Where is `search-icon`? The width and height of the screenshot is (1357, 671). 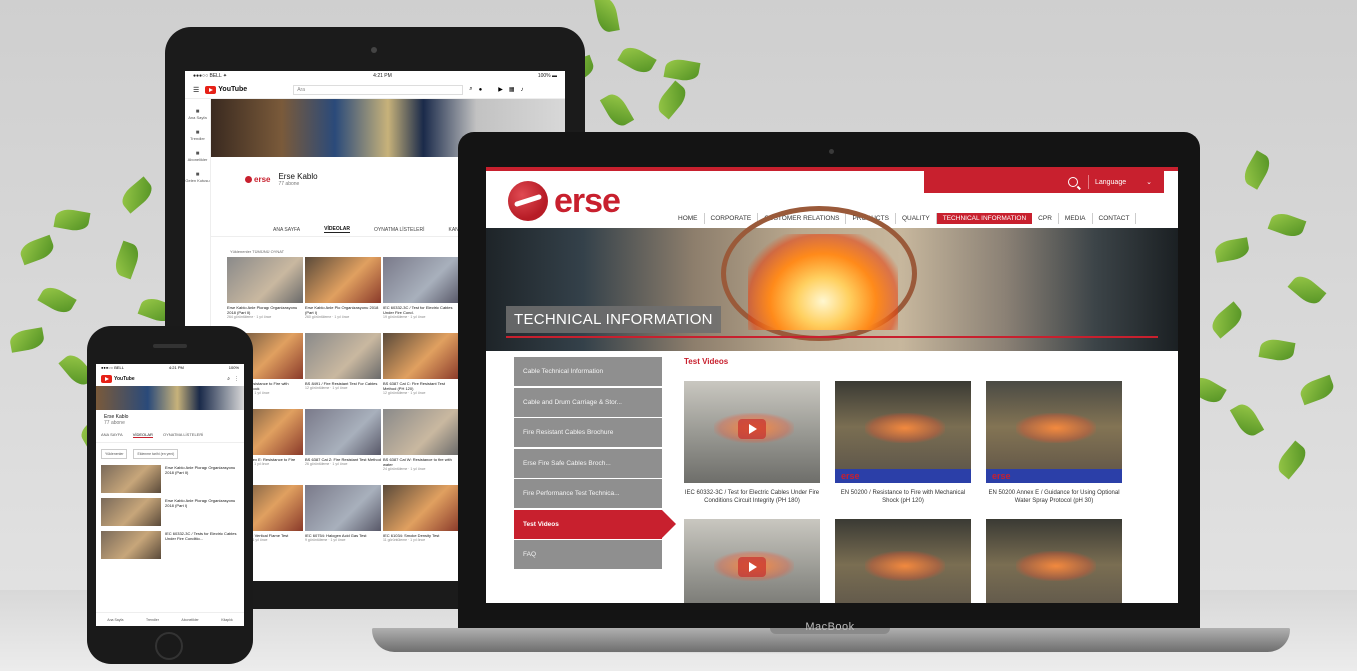 search-icon is located at coordinates (1072, 182).